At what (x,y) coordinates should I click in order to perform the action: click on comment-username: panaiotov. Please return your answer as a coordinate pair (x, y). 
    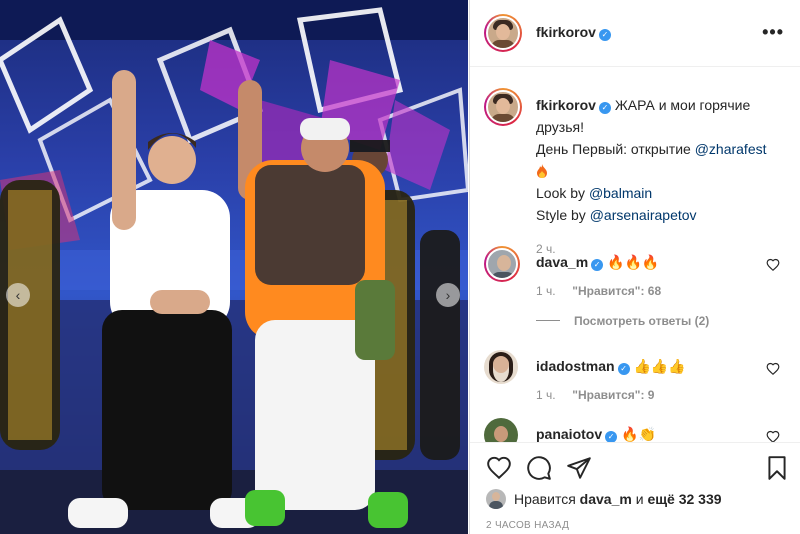
    Looking at the image, I should click on (569, 434).